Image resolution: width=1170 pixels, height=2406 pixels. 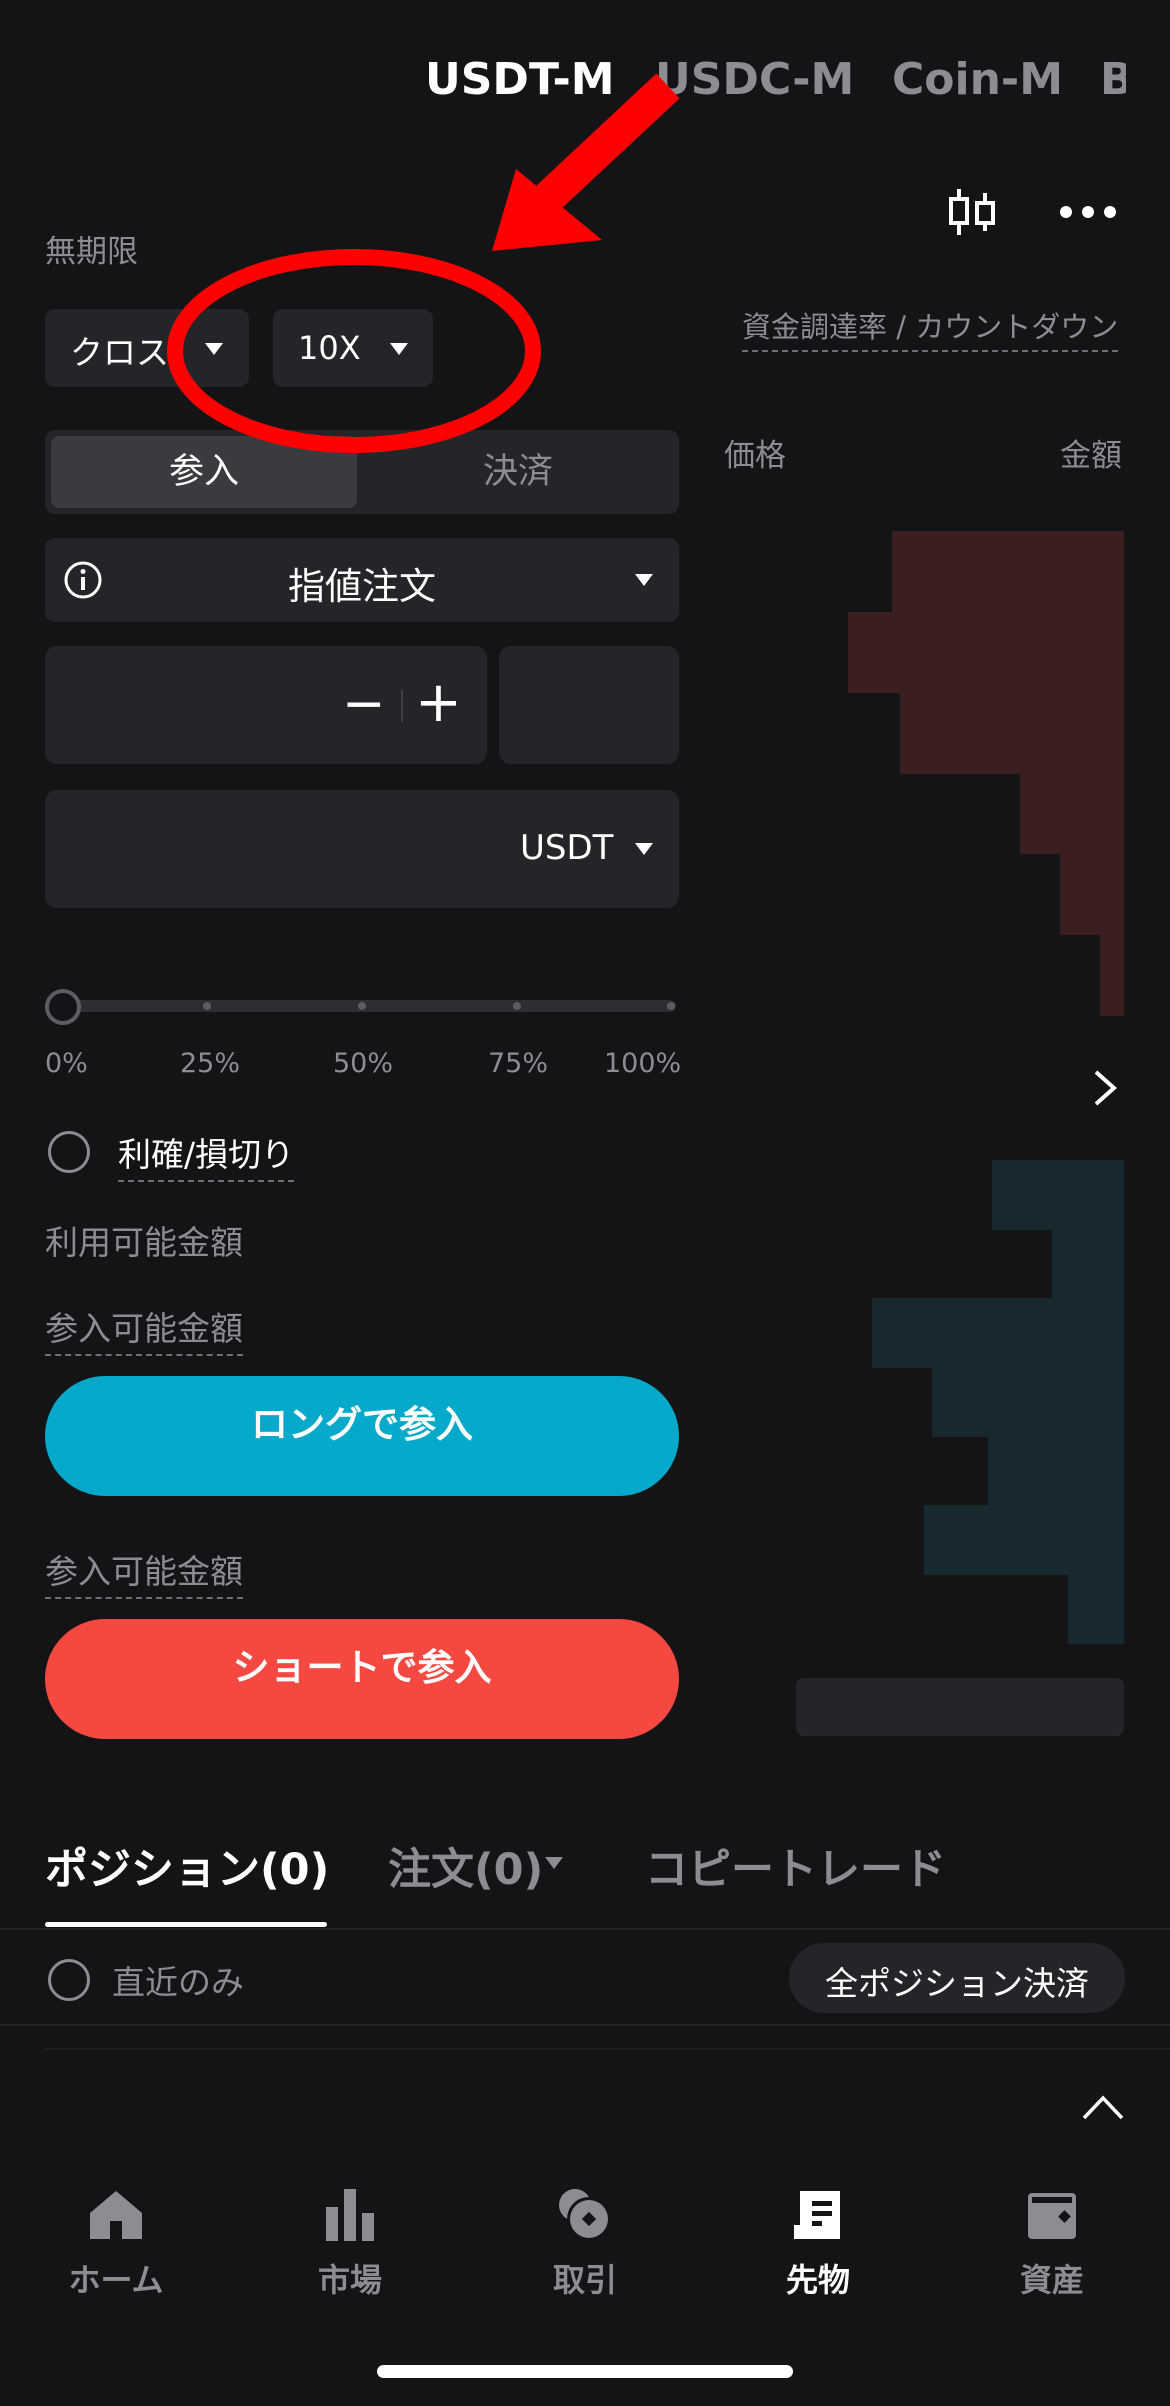 What do you see at coordinates (206, 1155) in the screenshot?
I see `tp-sl-label: 利確/損切り` at bounding box center [206, 1155].